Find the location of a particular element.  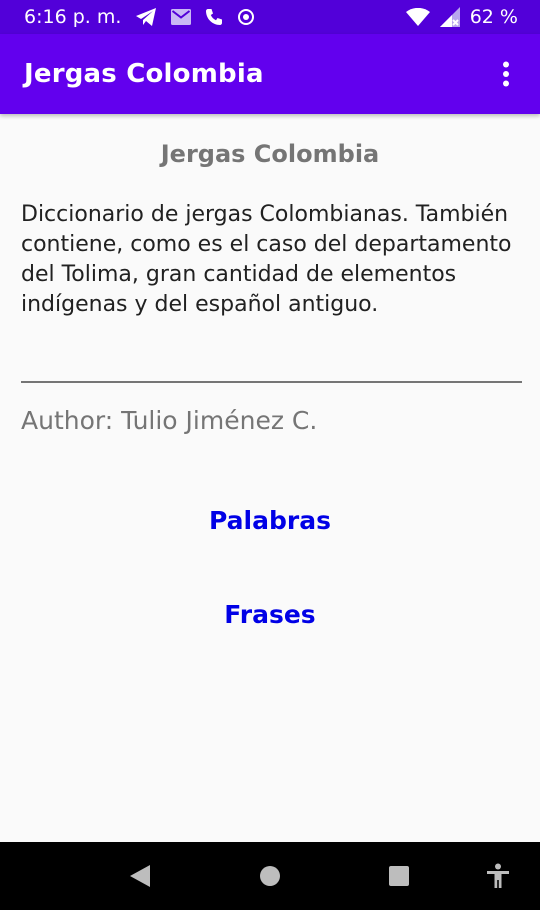

recents-button is located at coordinates (399, 876).